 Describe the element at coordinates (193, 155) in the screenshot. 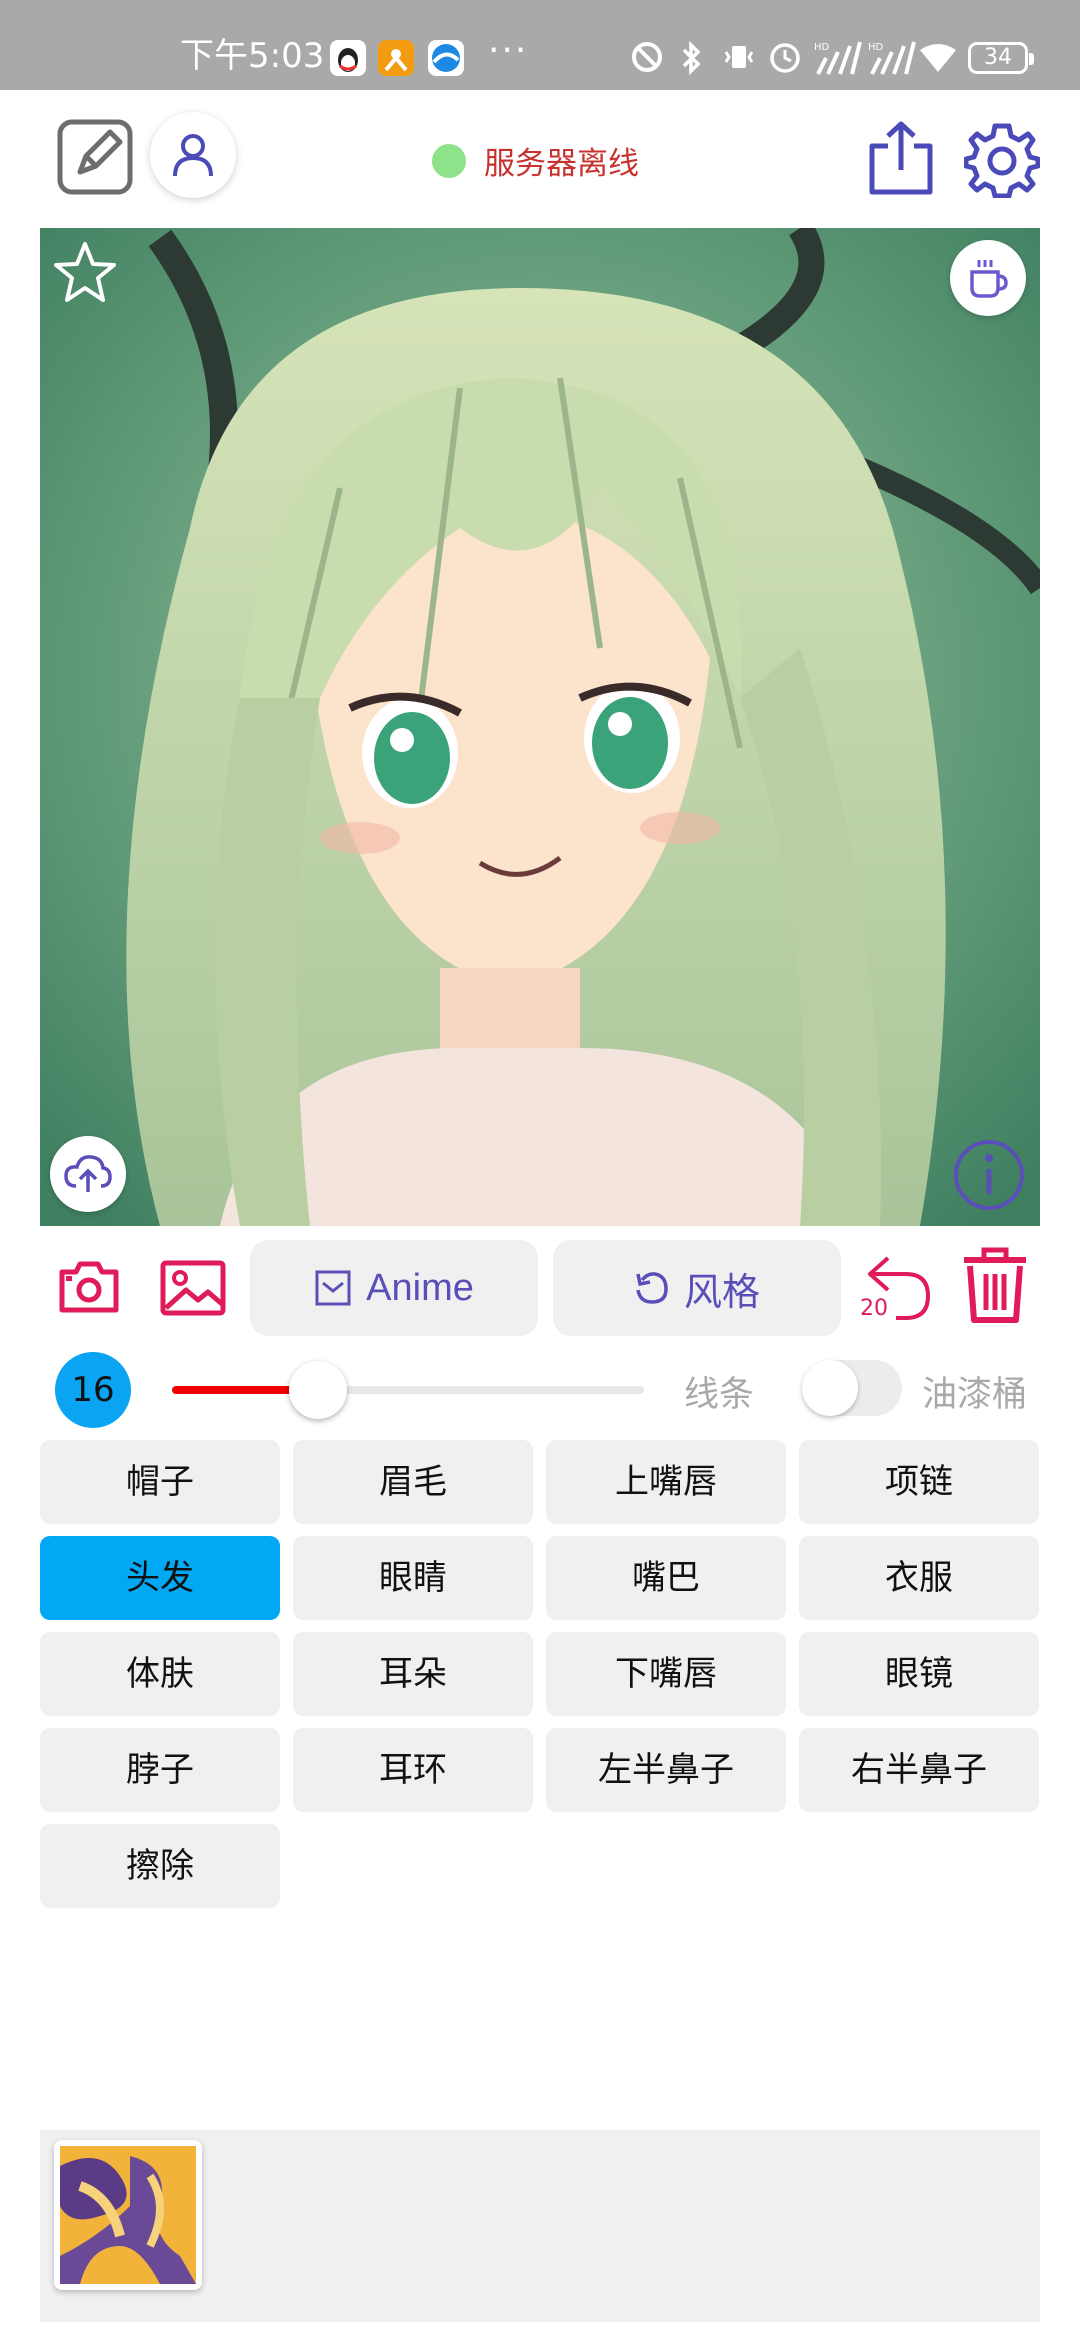

I see `user-profile-icon` at that location.